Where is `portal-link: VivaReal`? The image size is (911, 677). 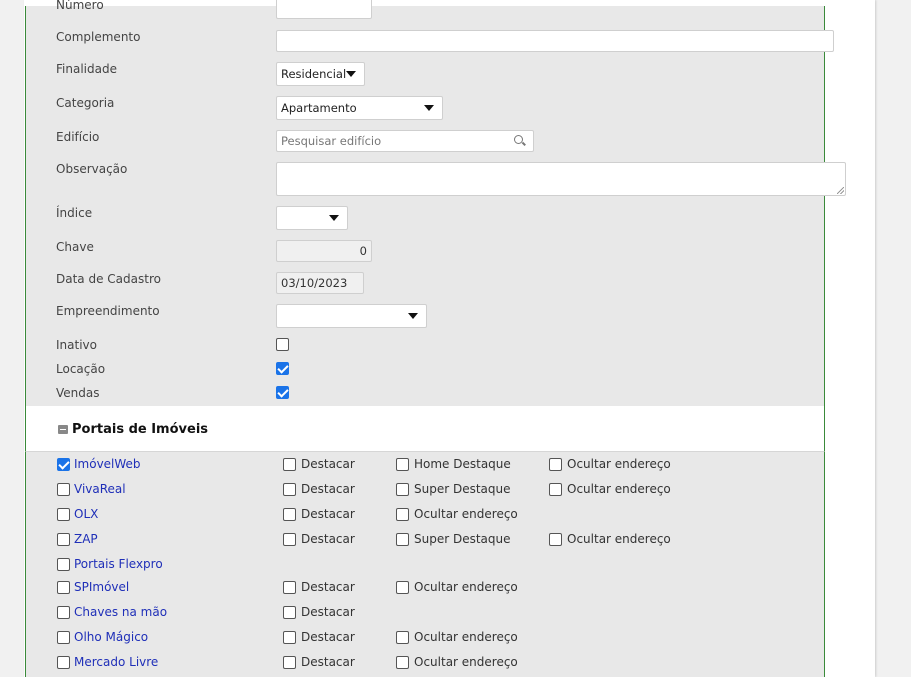
portal-link: VivaReal is located at coordinates (100, 489).